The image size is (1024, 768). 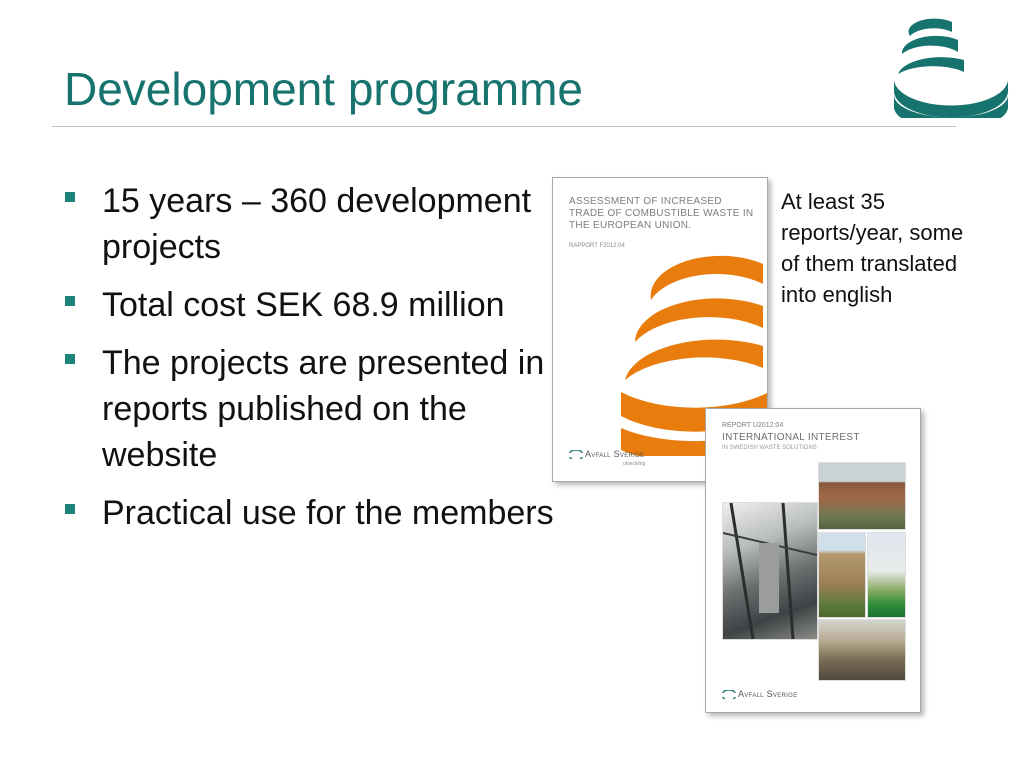 I want to click on photo-industrial-facility, so click(x=770, y=571).